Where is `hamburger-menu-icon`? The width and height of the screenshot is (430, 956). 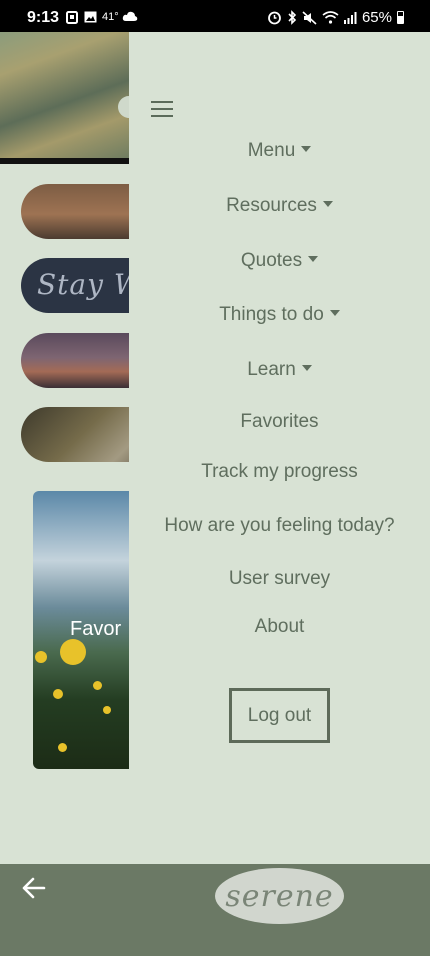 hamburger-menu-icon is located at coordinates (162, 109).